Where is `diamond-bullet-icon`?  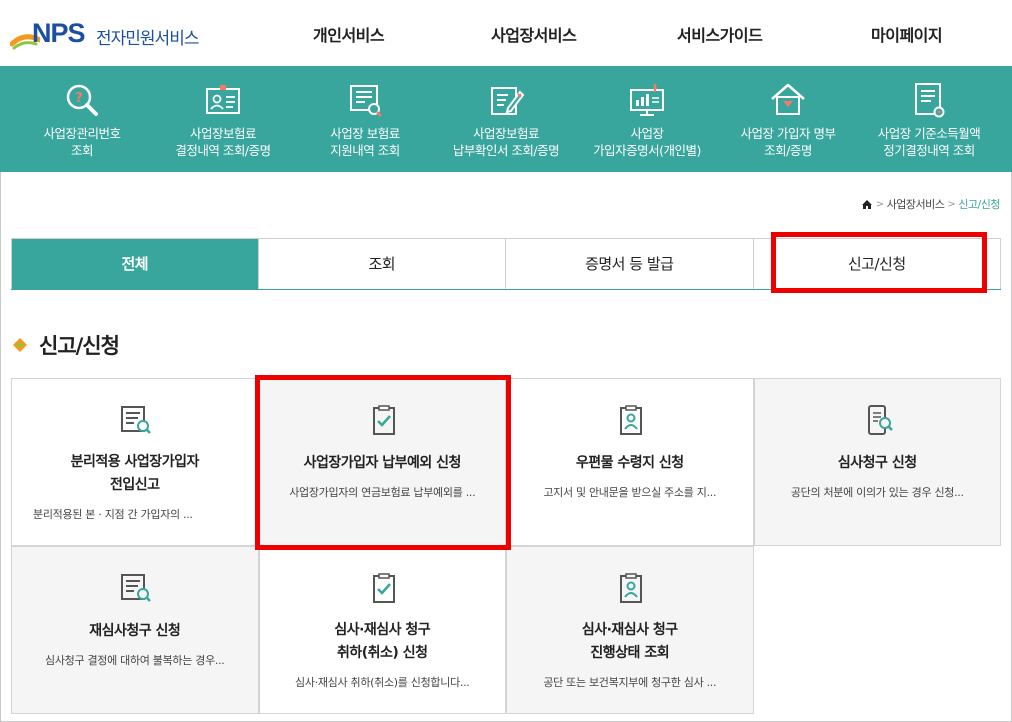 diamond-bullet-icon is located at coordinates (20, 345).